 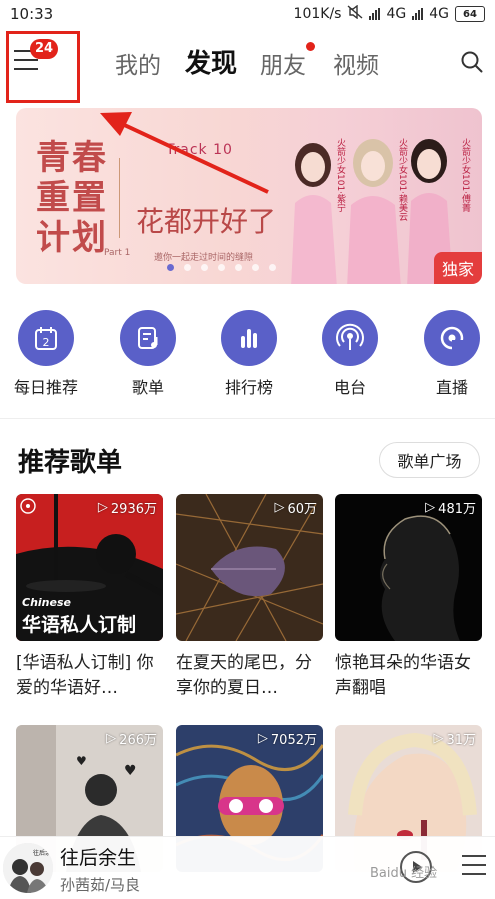 What do you see at coordinates (402, 180) in the screenshot?
I see `banner-caption-2: 火箭少女101·赖美云` at bounding box center [402, 180].